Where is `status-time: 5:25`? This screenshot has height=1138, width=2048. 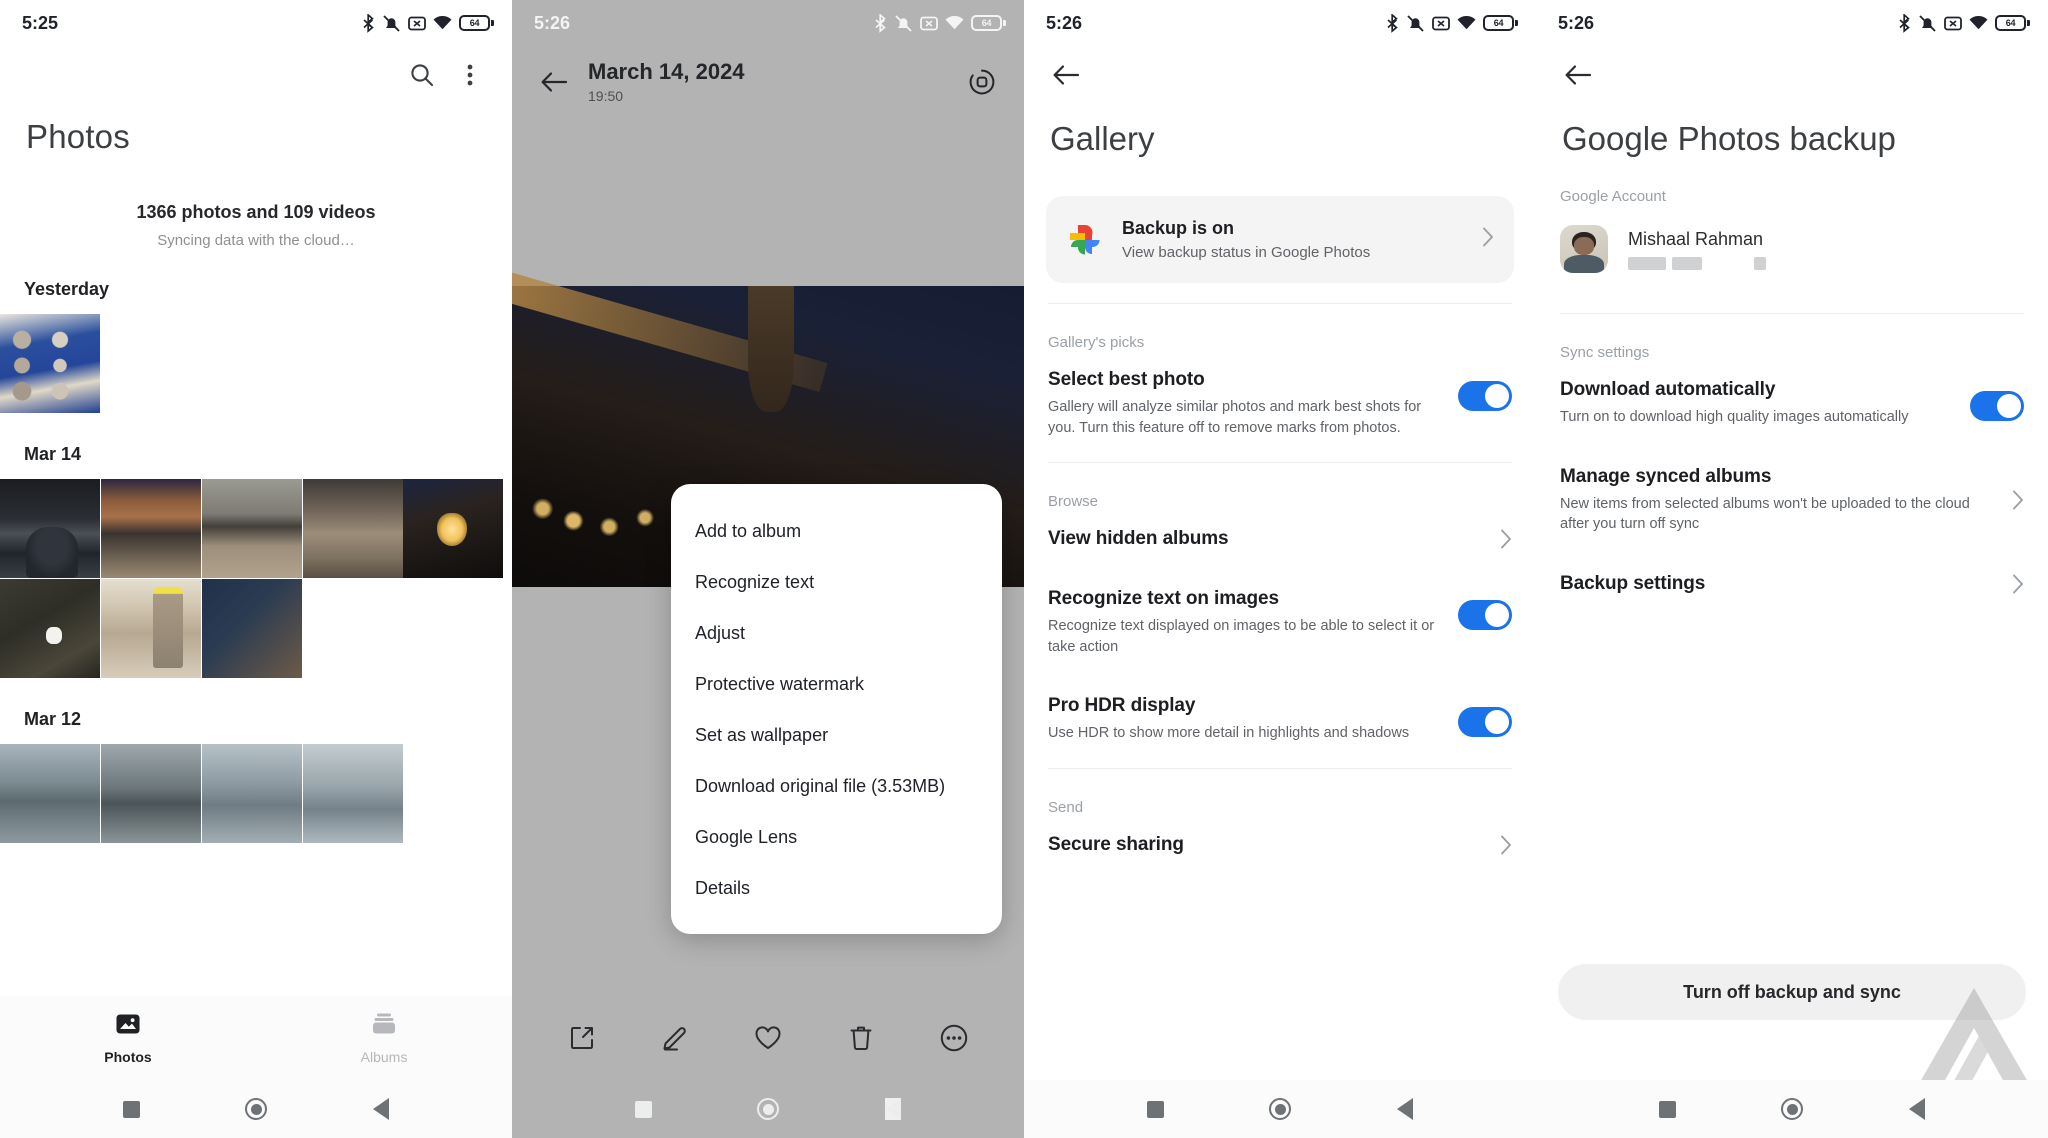 status-time: 5:25 is located at coordinates (40, 22).